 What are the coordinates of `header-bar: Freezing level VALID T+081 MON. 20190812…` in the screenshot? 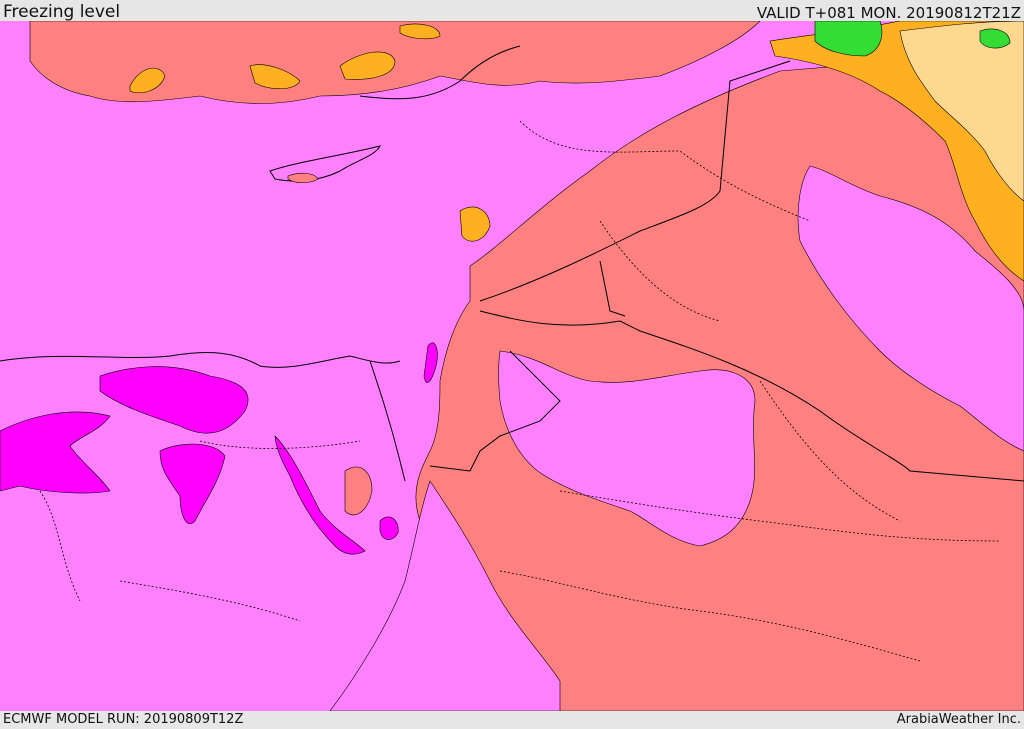 It's located at (512, 10).